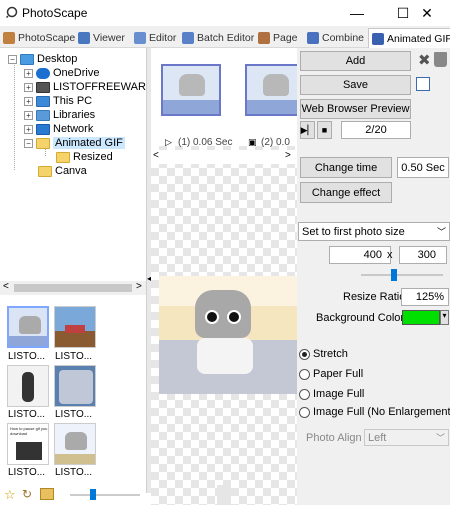 The width and height of the screenshot is (450, 505). Describe the element at coordinates (74, 115) in the screenshot. I see `tree-item-label: Libraries` at that location.